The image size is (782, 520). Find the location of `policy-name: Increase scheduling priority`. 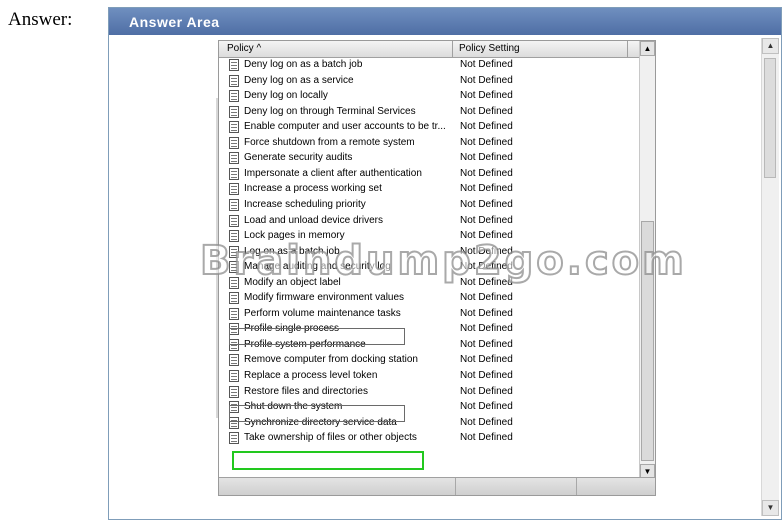

policy-name: Increase scheduling priority is located at coordinates (305, 204).